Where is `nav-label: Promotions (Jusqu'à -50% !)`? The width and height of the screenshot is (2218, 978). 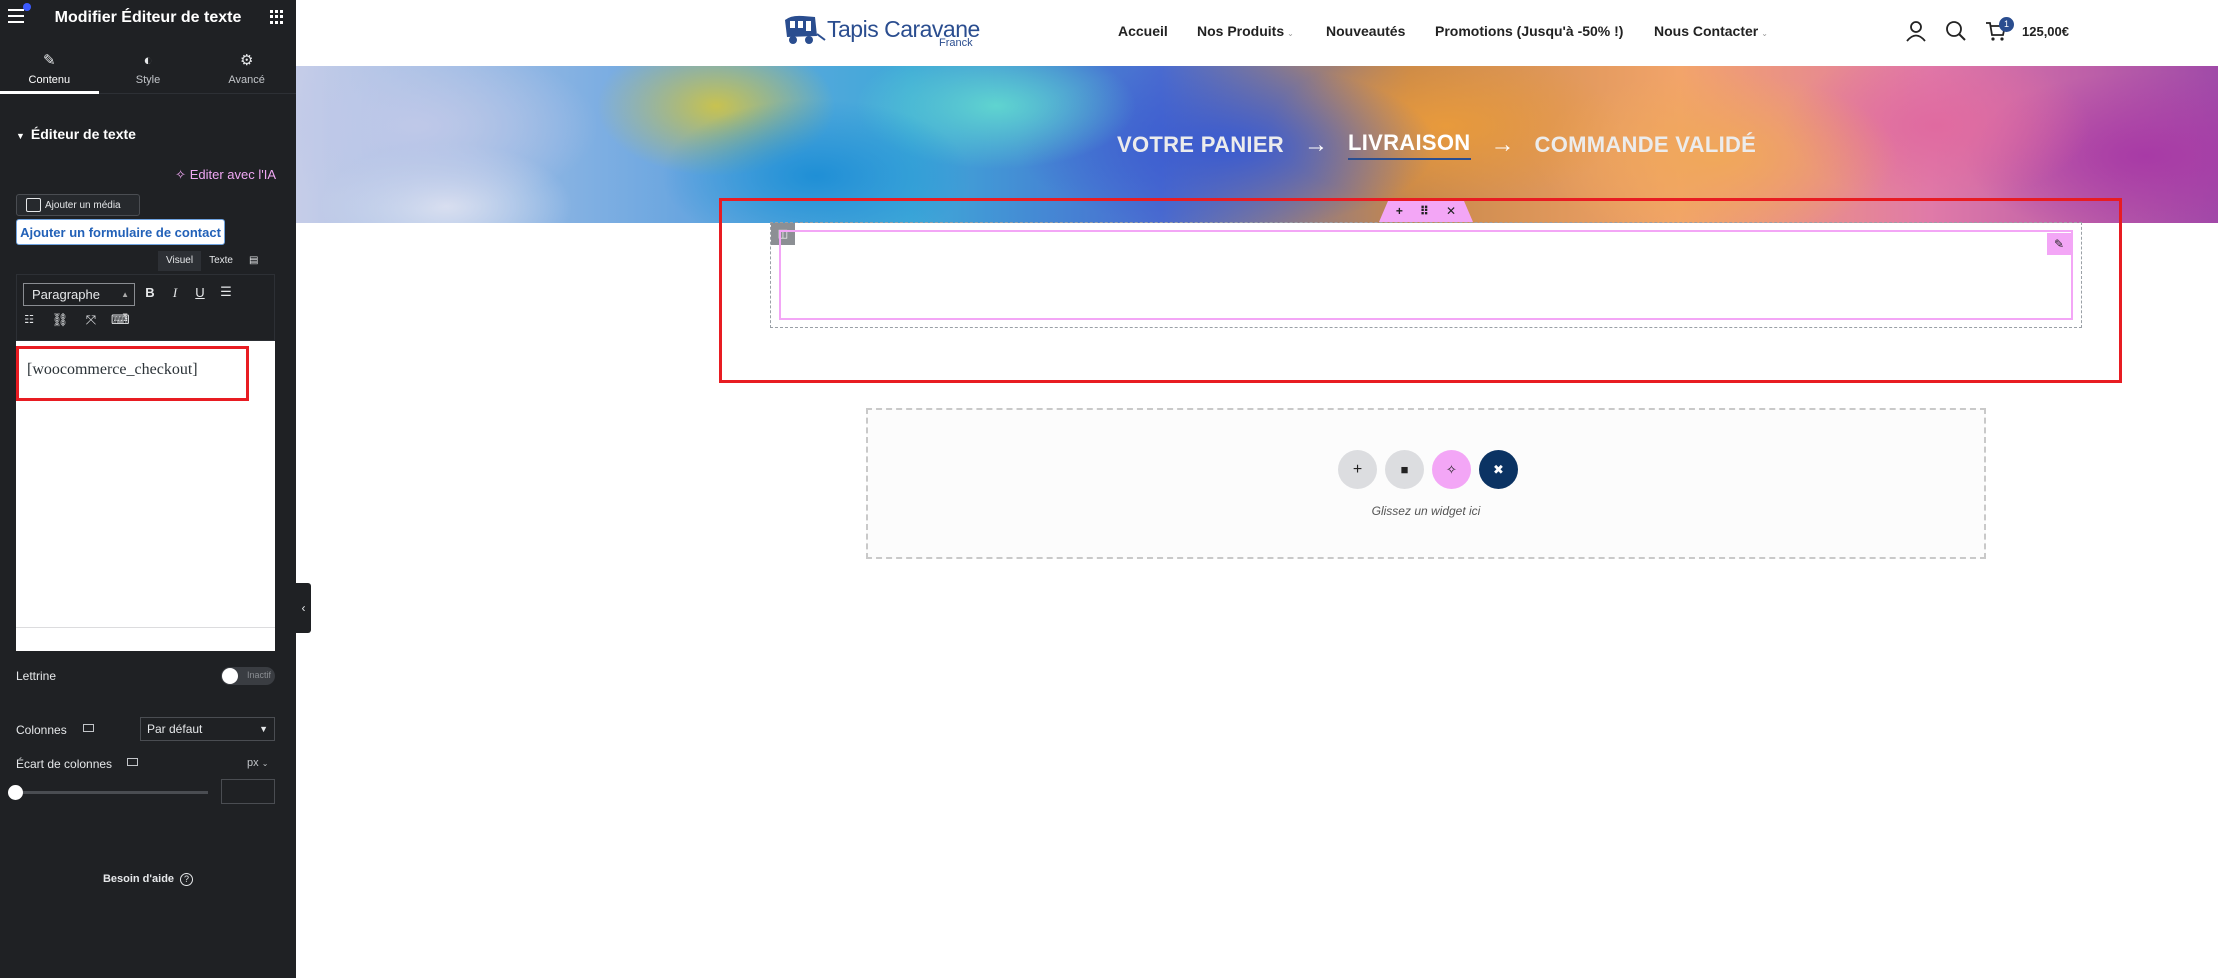 nav-label: Promotions (Jusqu'à -50% !) is located at coordinates (1529, 31).